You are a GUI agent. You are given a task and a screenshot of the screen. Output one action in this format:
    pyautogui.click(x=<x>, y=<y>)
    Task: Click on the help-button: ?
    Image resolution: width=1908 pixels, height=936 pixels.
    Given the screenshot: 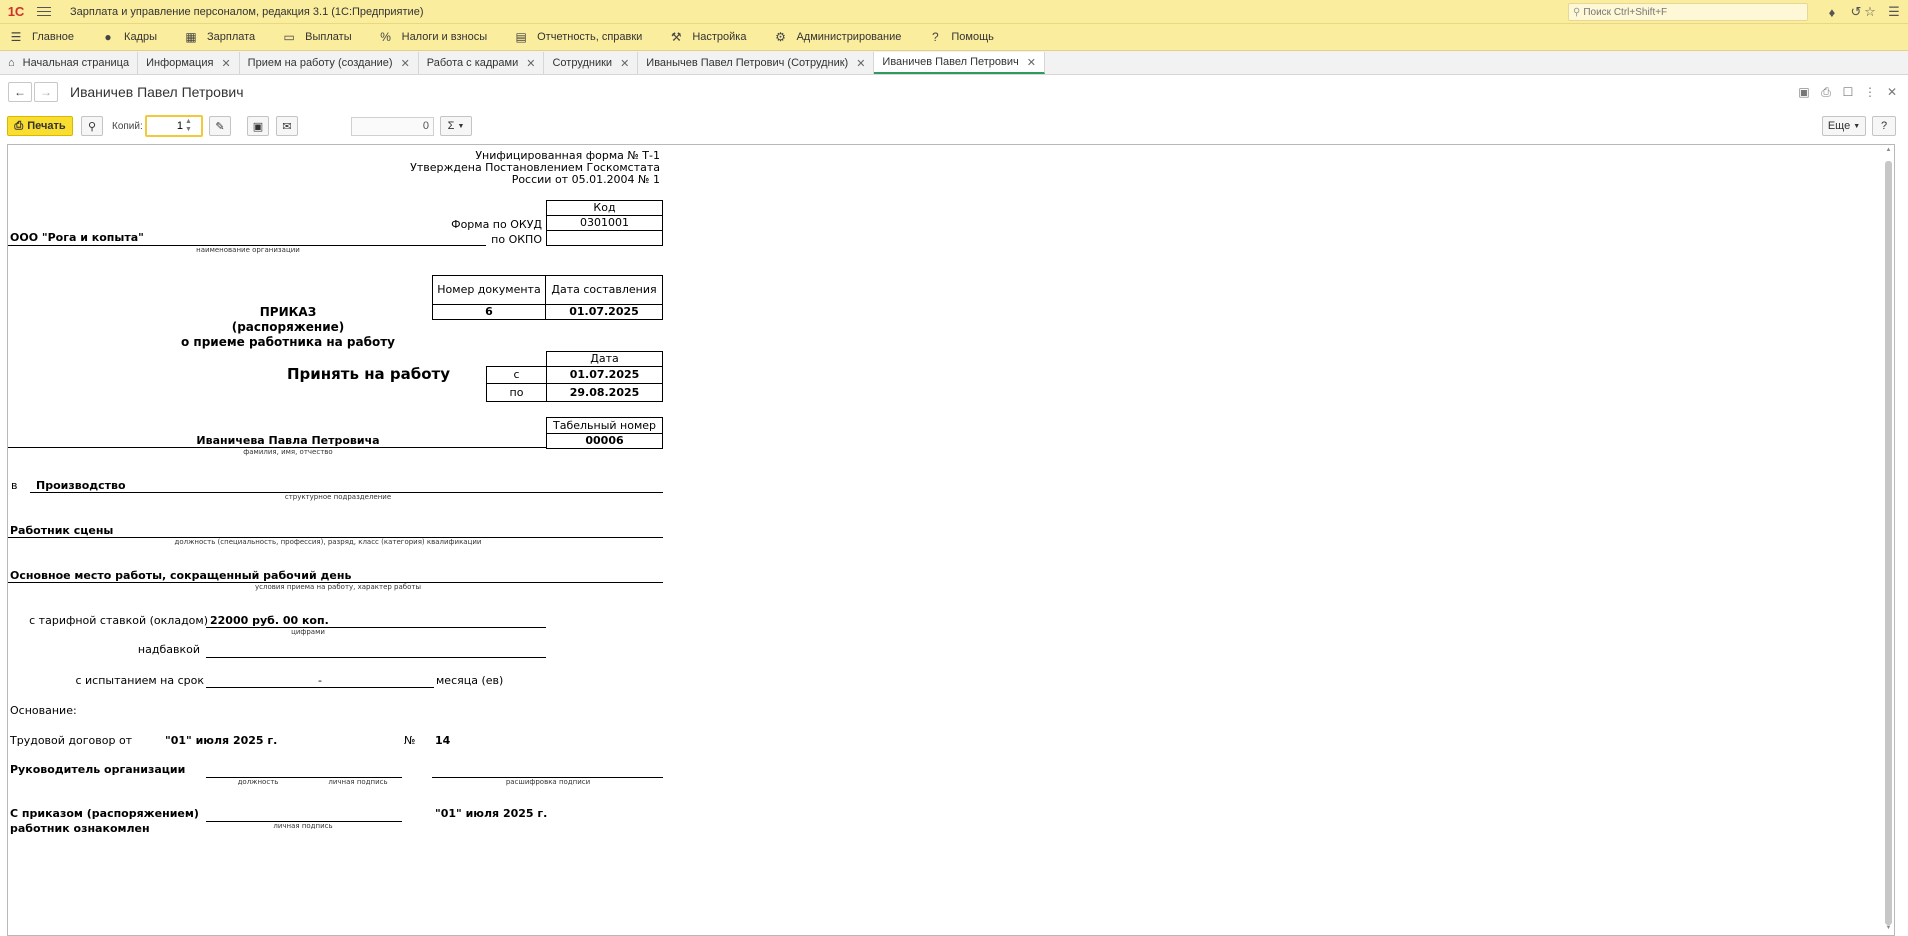 What is the action you would take?
    pyautogui.click(x=1884, y=126)
    